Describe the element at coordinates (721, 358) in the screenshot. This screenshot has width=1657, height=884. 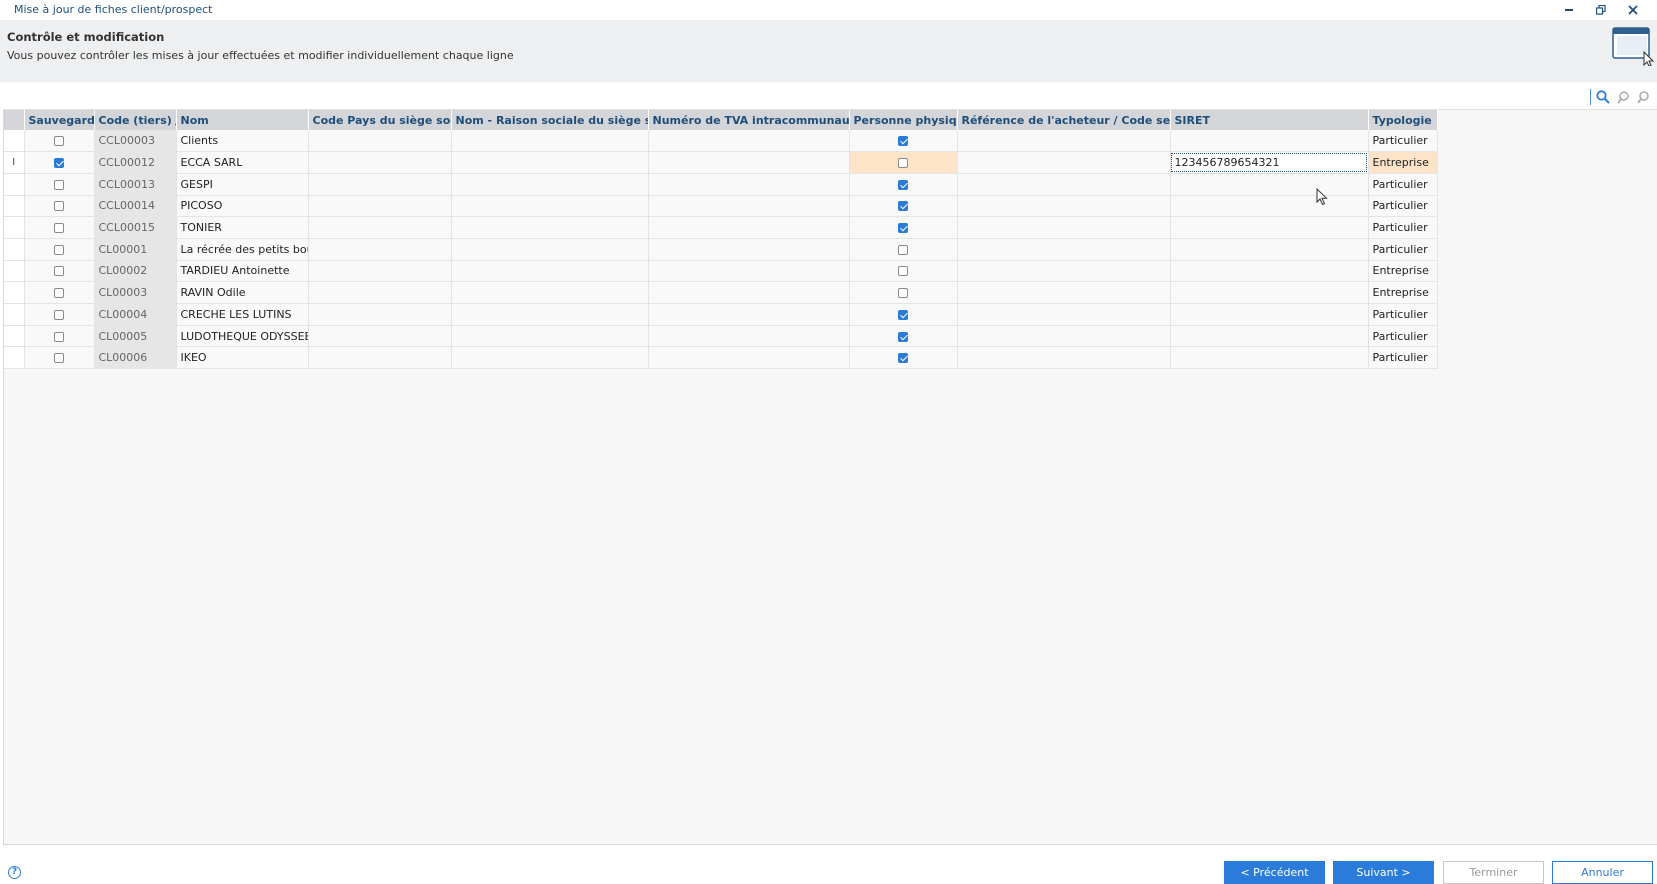
I see `table-row: CL00006 IKEO Particulier` at that location.